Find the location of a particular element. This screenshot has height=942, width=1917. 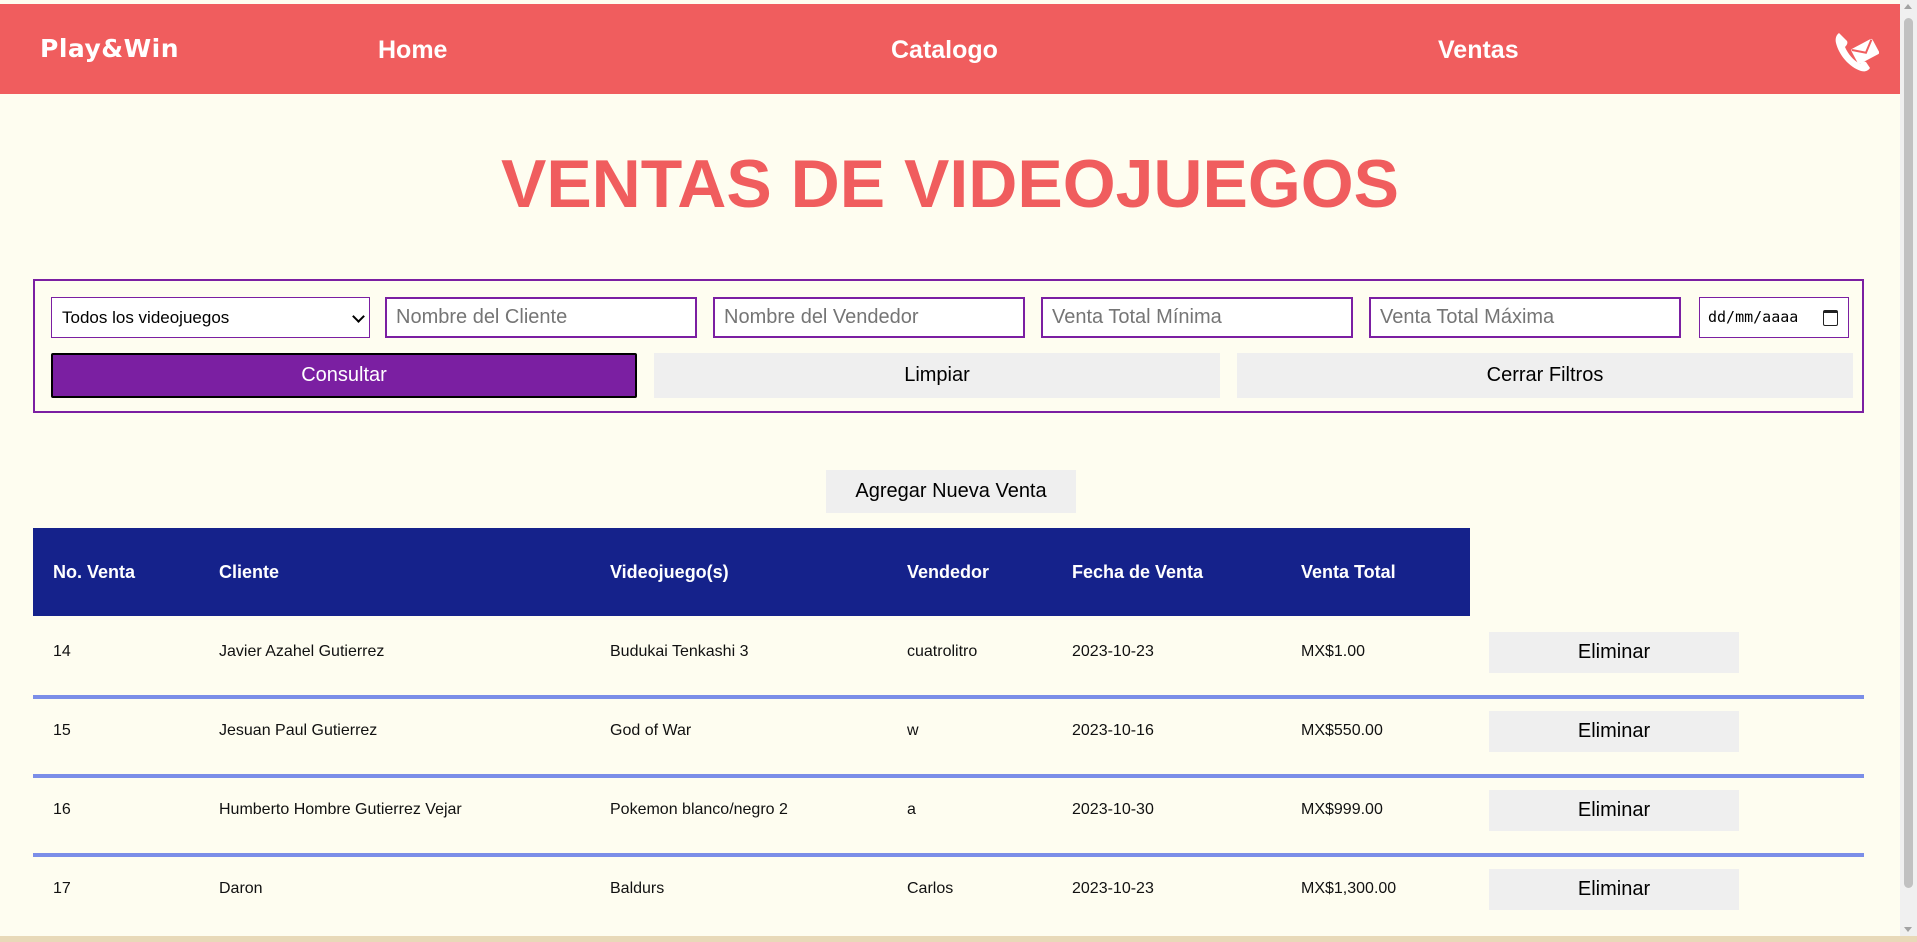

cell-total: MX$1,300.00 is located at coordinates (1349, 888).